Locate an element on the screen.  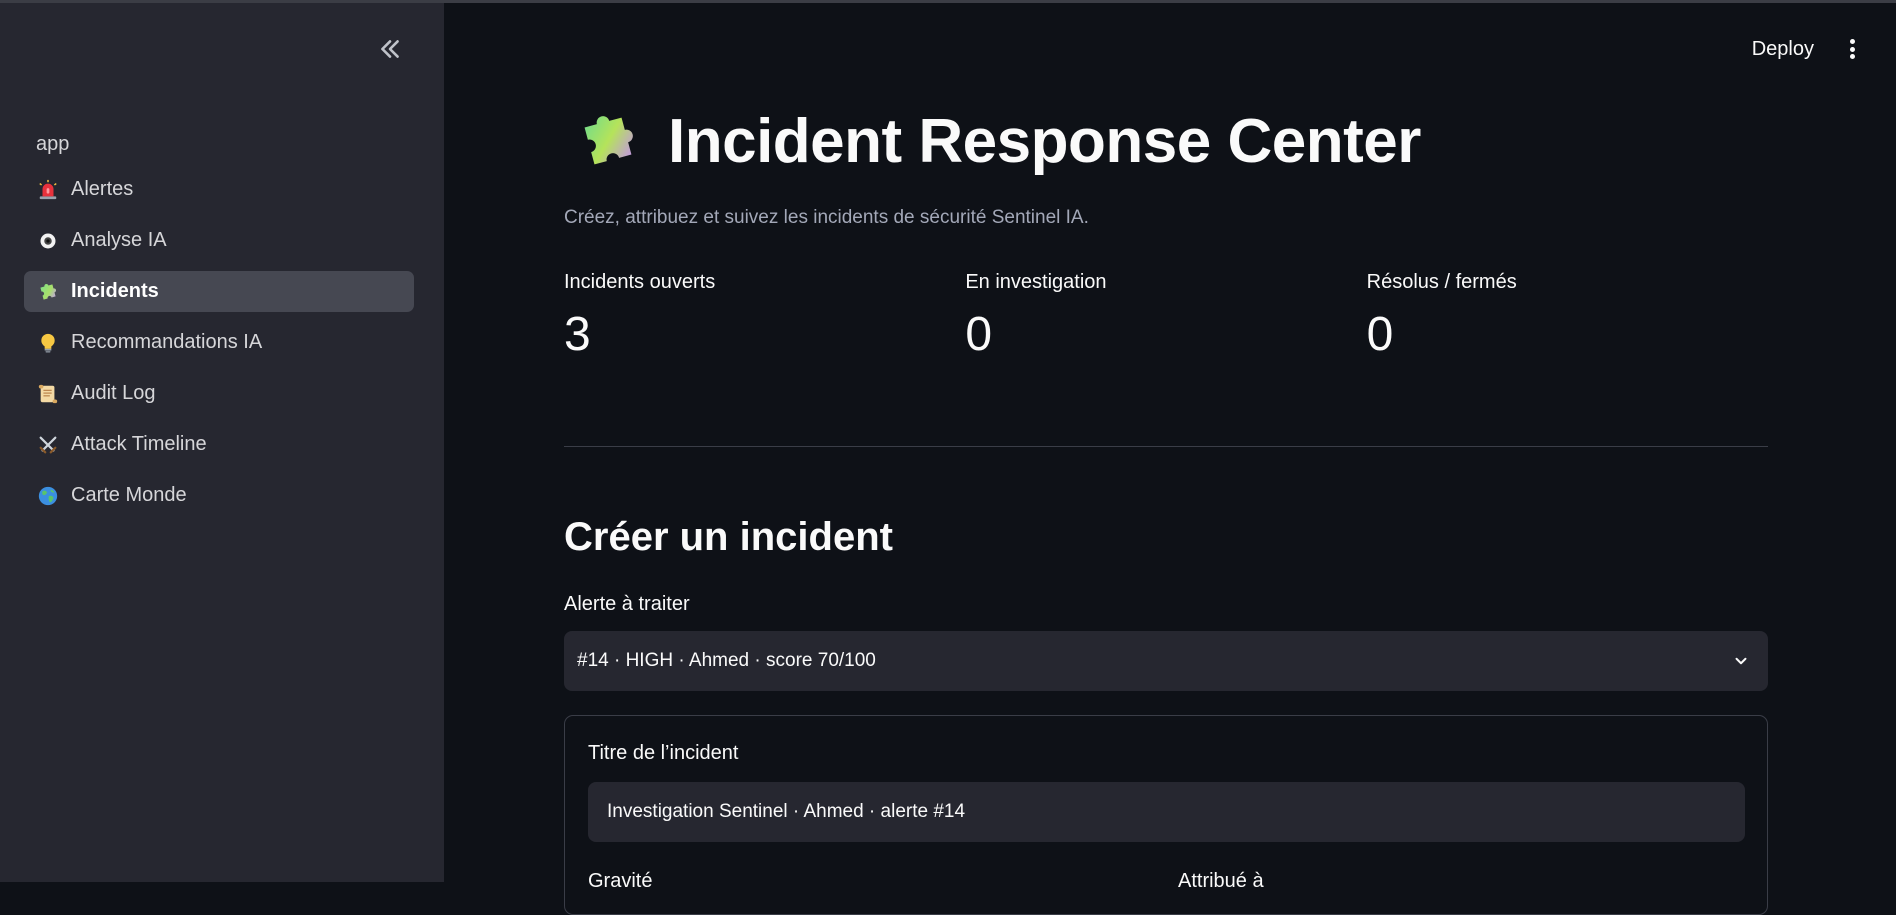
metric-value: 3 is located at coordinates (577, 334).